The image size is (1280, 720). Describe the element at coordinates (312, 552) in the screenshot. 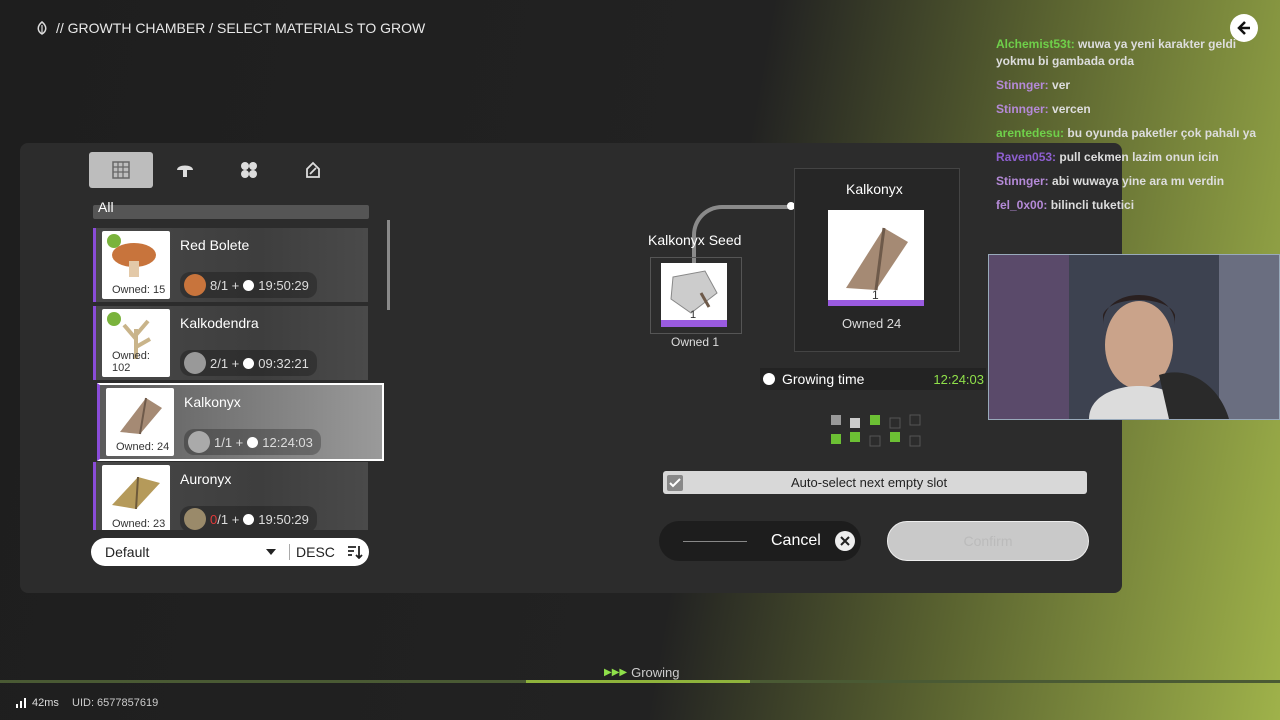

I see `sort-order-toggle: DESC` at that location.